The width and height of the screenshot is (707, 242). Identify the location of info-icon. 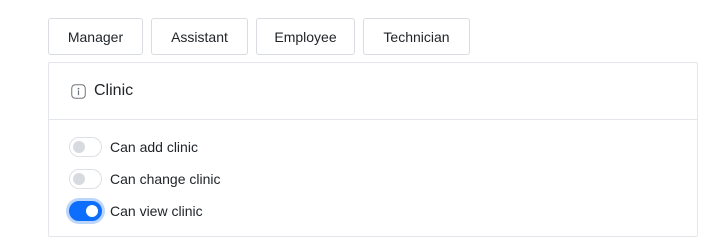
(78, 91).